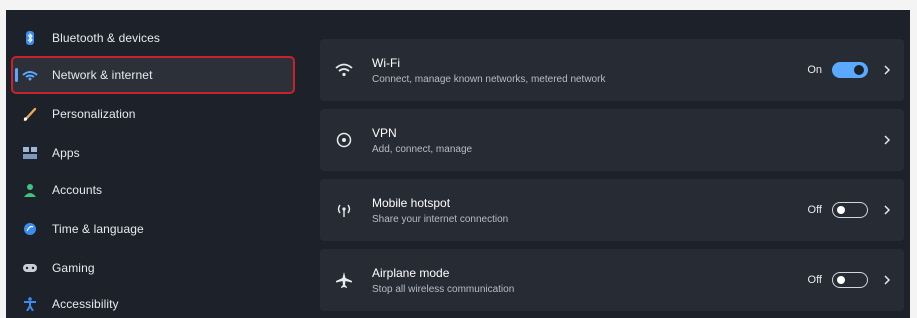 The image size is (917, 318). Describe the element at coordinates (77, 190) in the screenshot. I see `sidebar-item-label: Accounts` at that location.